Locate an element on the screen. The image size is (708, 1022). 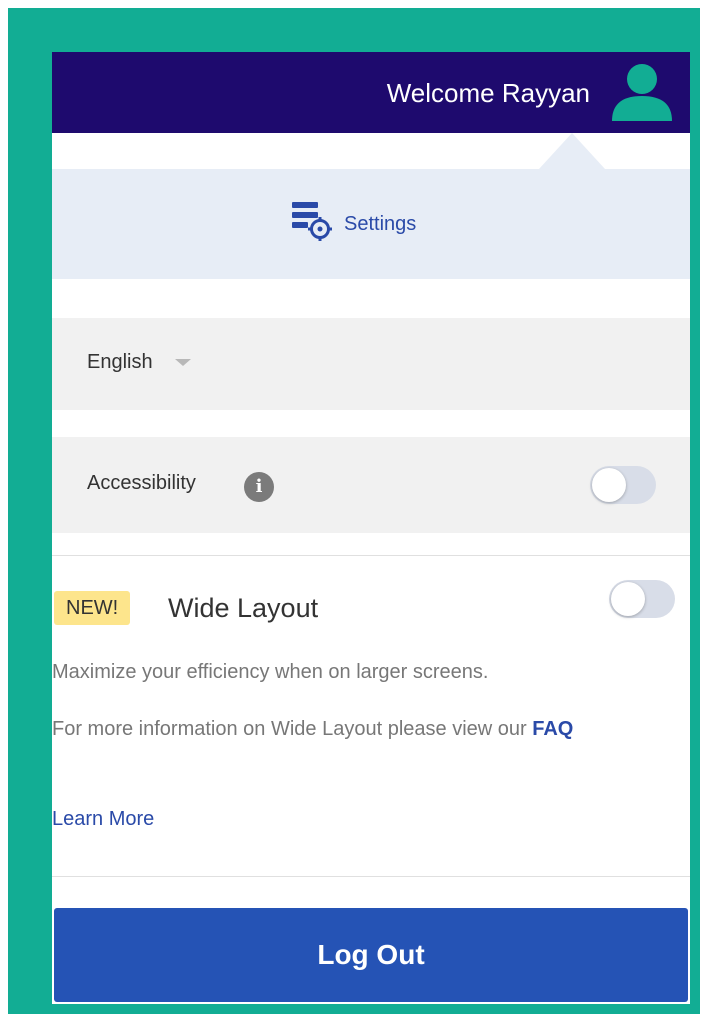
language-row: English is located at coordinates (371, 364).